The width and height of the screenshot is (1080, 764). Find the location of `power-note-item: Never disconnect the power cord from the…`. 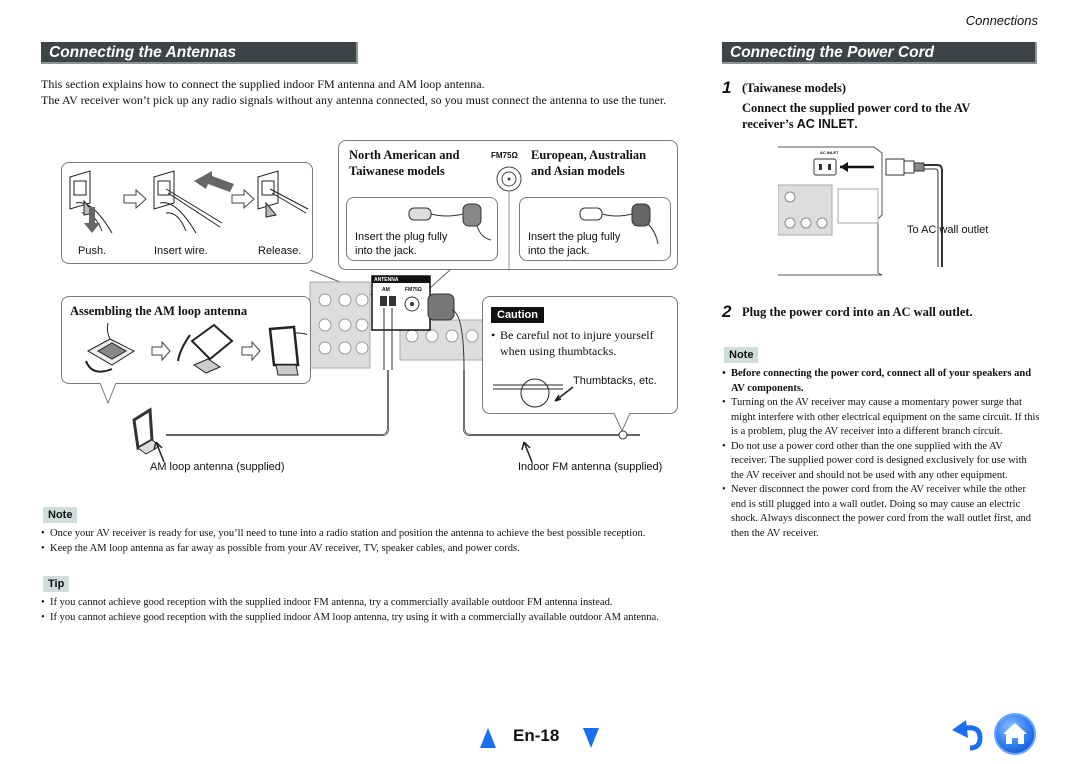

power-note-item: Never disconnect the power cord from the… is located at coordinates (881, 512).